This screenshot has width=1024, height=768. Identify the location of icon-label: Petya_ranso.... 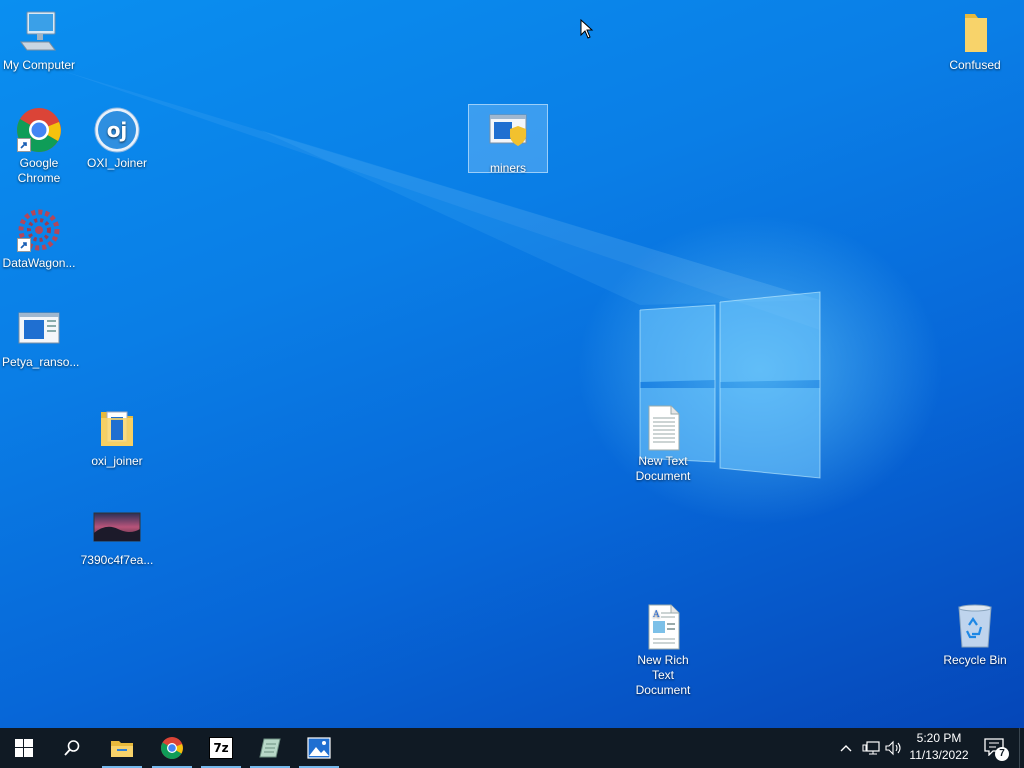
(41, 362).